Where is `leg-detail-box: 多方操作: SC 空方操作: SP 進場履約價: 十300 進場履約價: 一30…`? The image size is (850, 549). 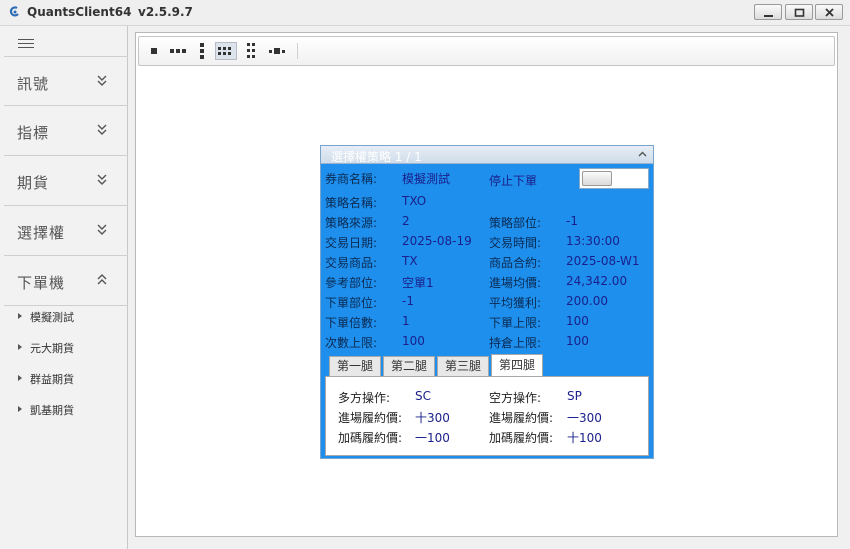
leg-detail-box: 多方操作: SC 空方操作: SP 進場履約價: 十300 進場履約價: 一30… is located at coordinates (487, 416).